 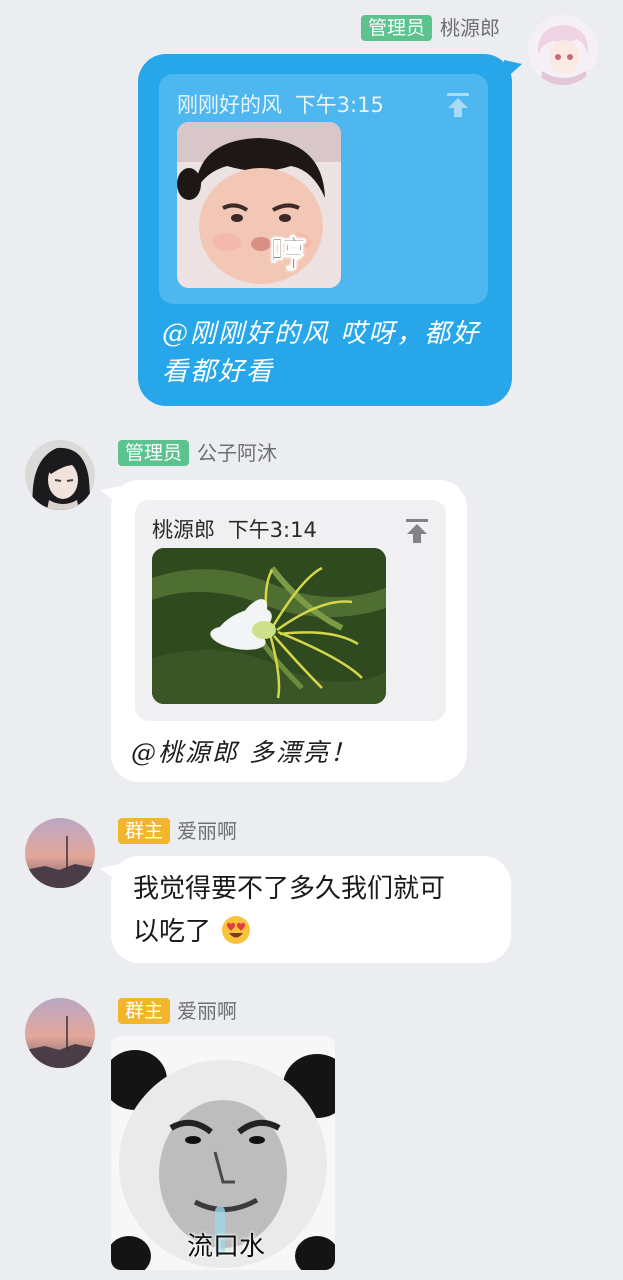 What do you see at coordinates (470, 28) in the screenshot?
I see `sender-name: 桃源郎` at bounding box center [470, 28].